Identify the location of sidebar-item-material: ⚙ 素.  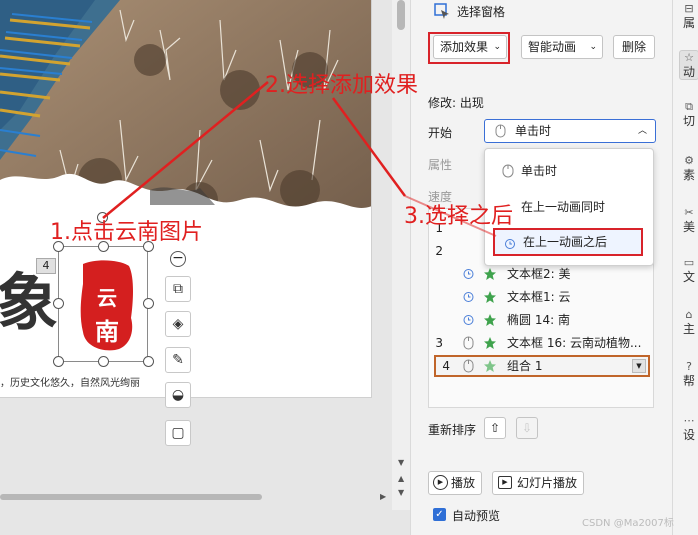
(688, 168).